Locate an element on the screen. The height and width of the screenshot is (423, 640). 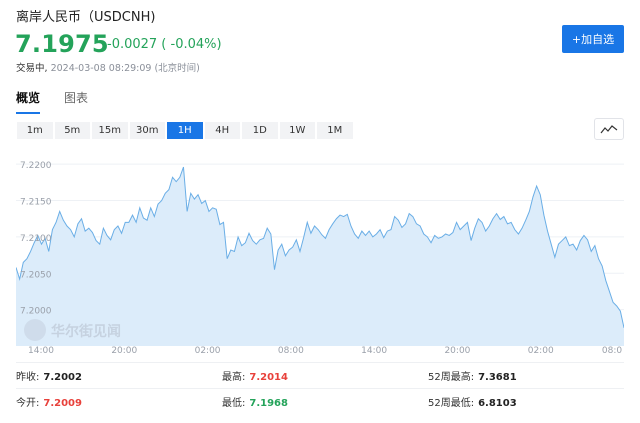
price-change: -0.0027 ( -0.04%) is located at coordinates (164, 44).